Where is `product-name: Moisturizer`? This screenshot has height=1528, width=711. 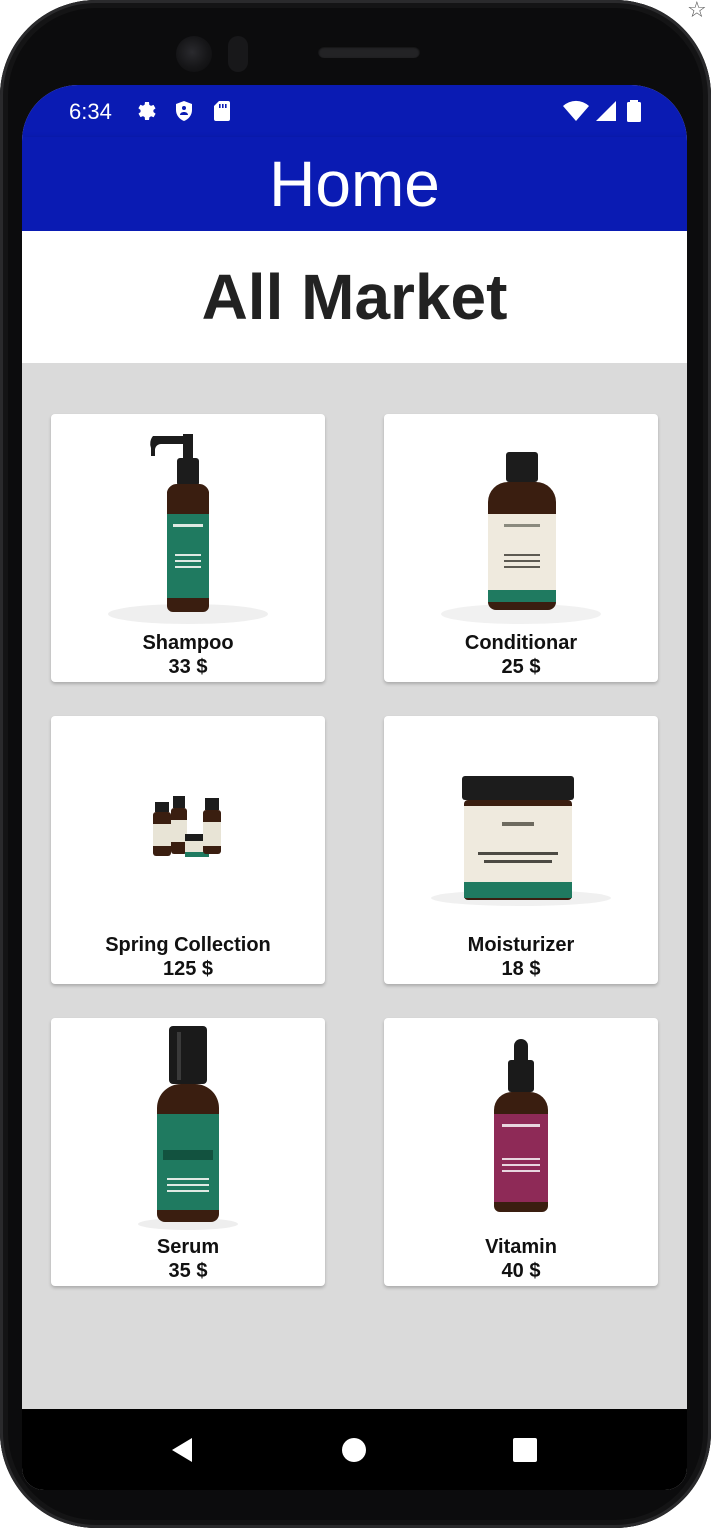 product-name: Moisturizer is located at coordinates (521, 945).